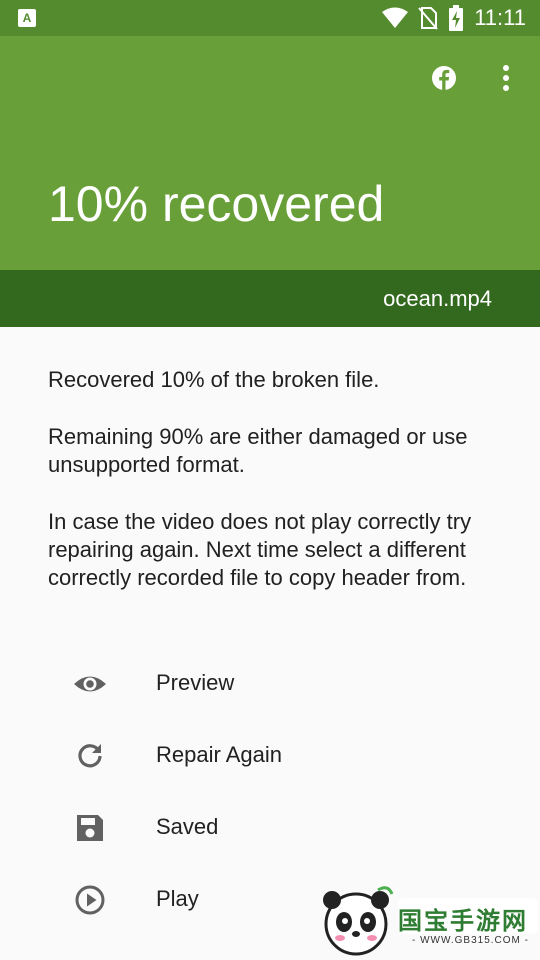 The width and height of the screenshot is (540, 960). Describe the element at coordinates (437, 298) in the screenshot. I see `file-name: ocean.mp4` at that location.